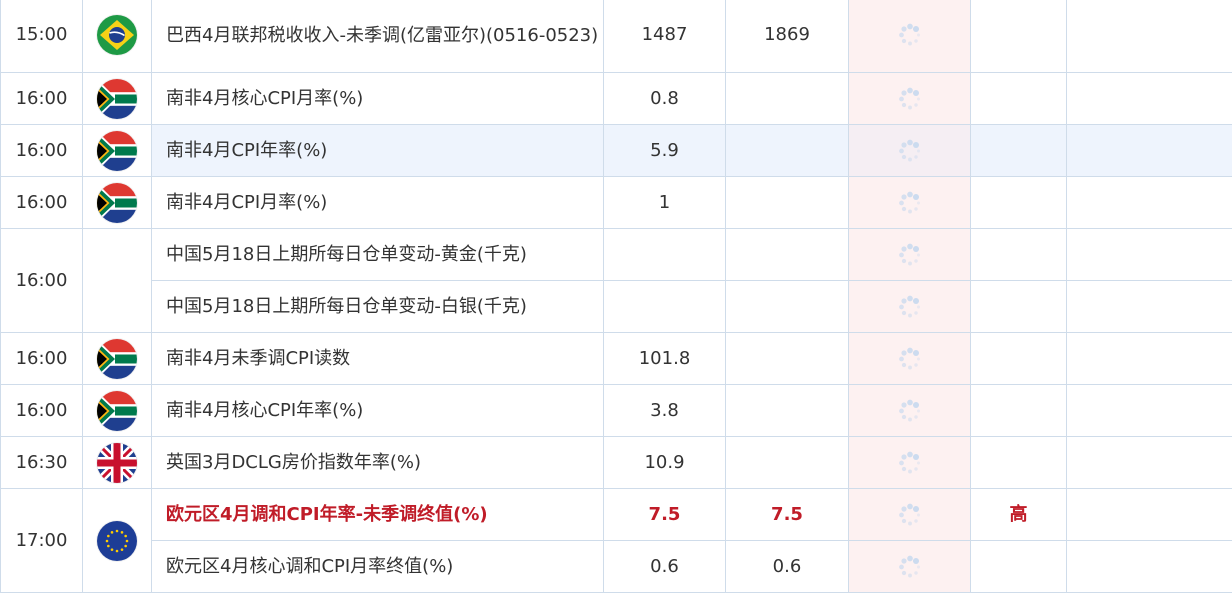 The image size is (1232, 593). What do you see at coordinates (665, 359) in the screenshot?
I see `previous-value: 101.8` at bounding box center [665, 359].